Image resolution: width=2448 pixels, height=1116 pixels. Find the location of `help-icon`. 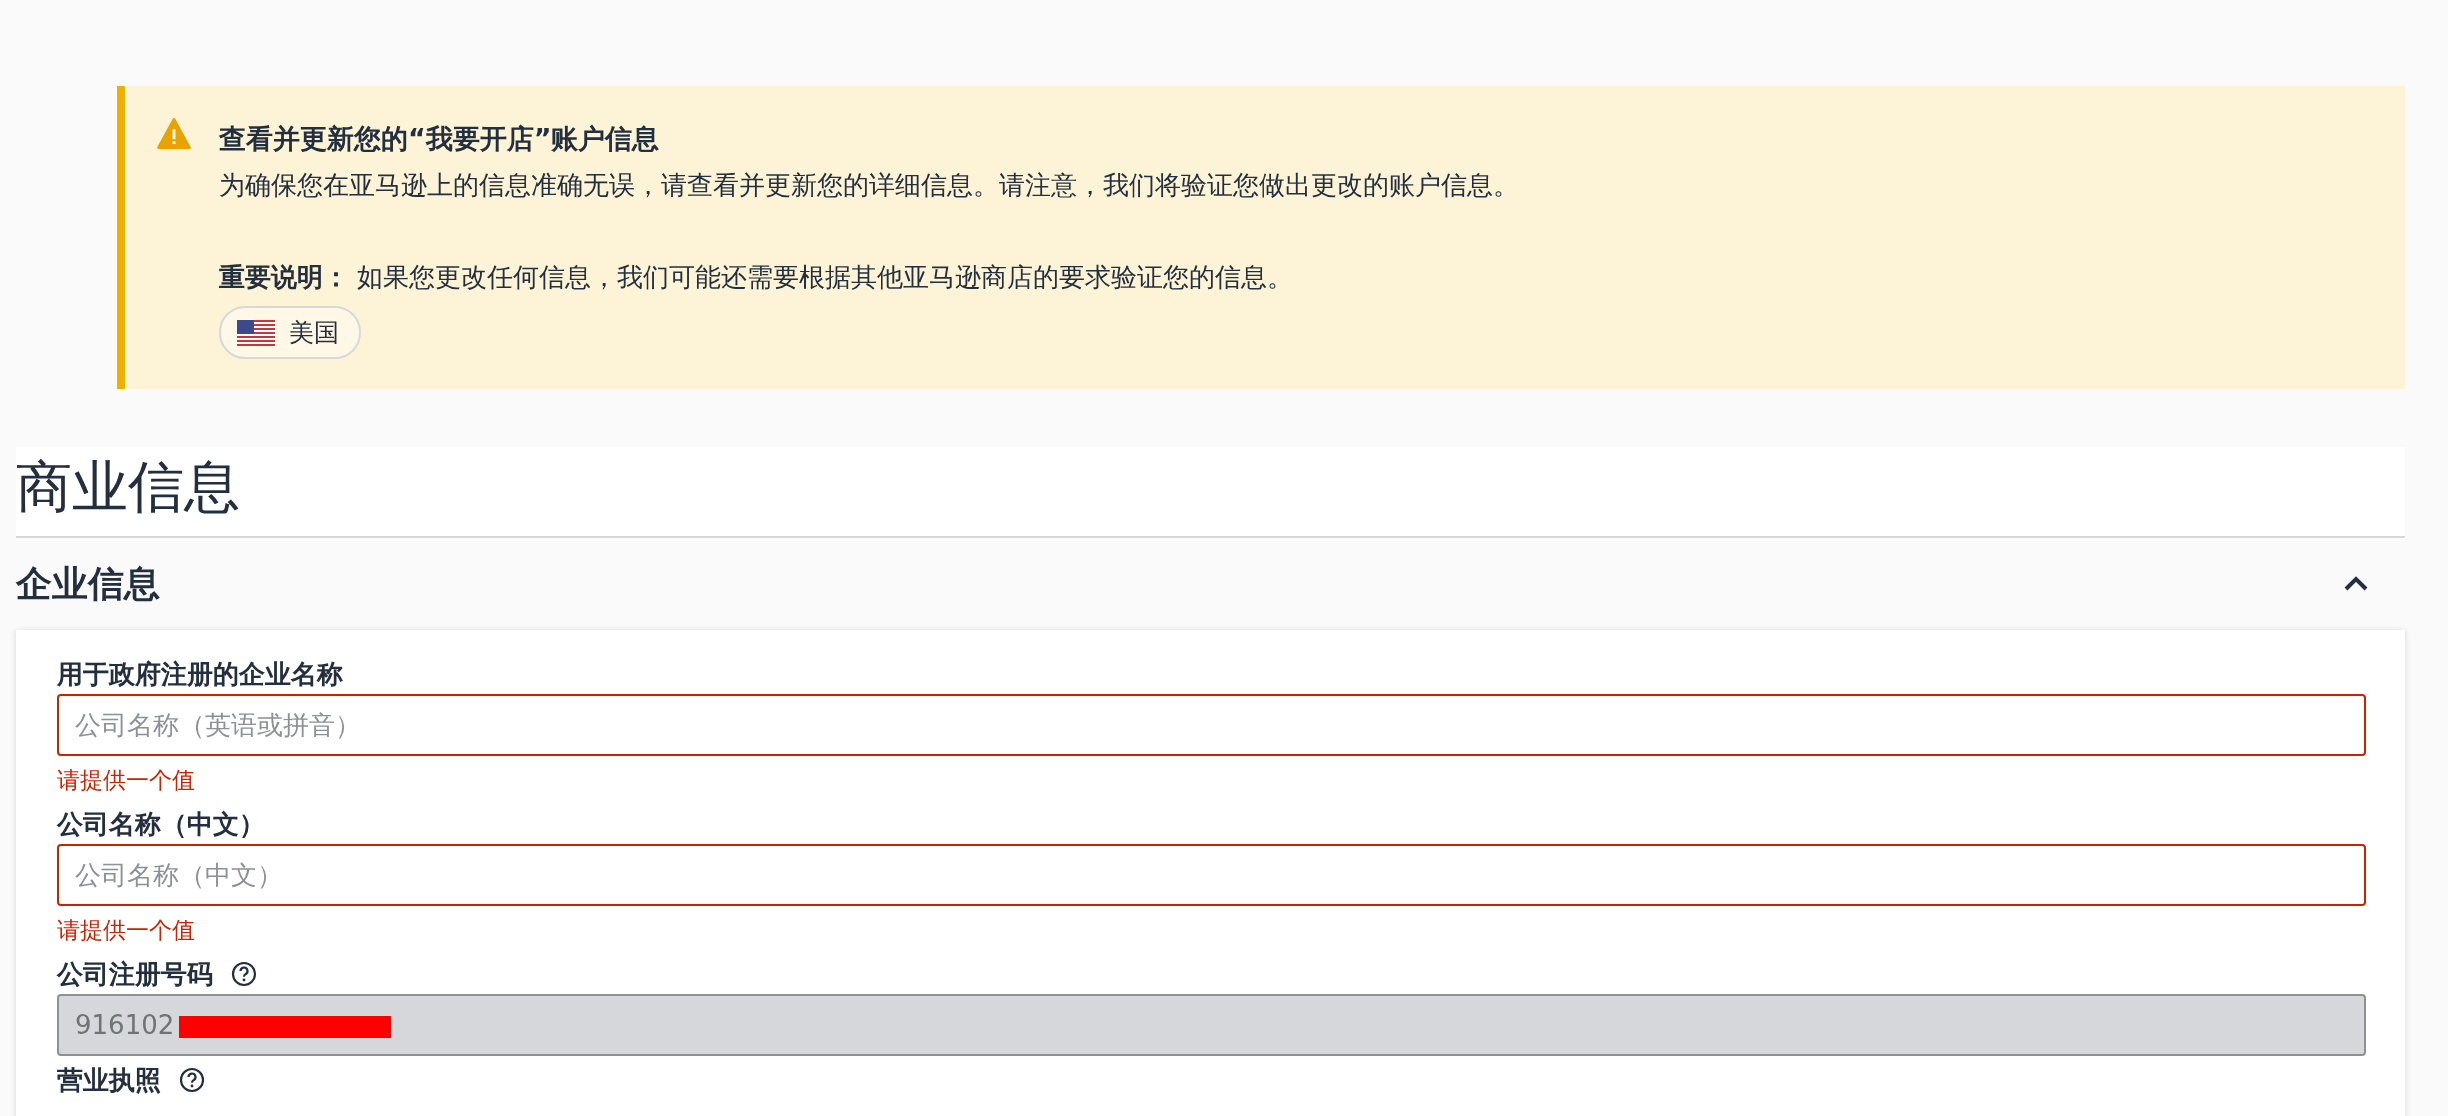

help-icon is located at coordinates (192, 1080).